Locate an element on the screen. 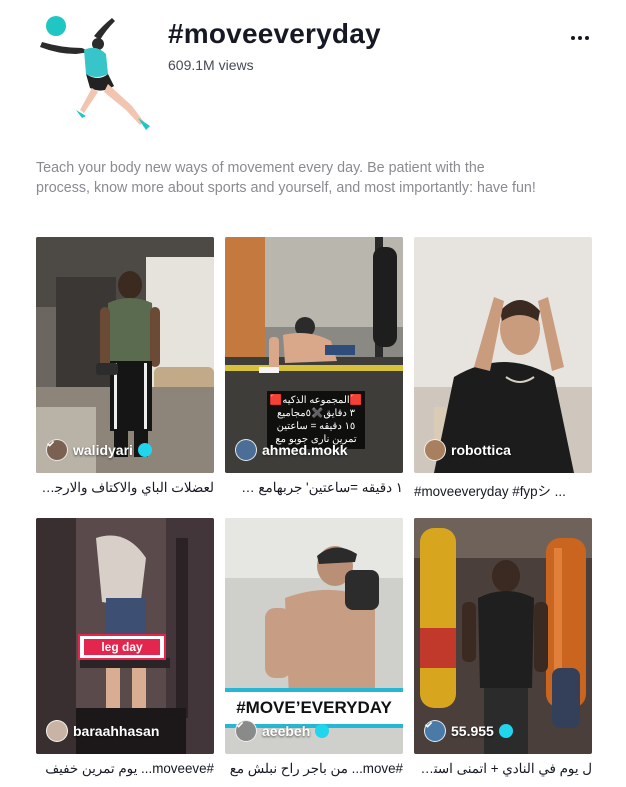 This screenshot has width=626, height=787. video-thumbnail: robottica is located at coordinates (503, 355).